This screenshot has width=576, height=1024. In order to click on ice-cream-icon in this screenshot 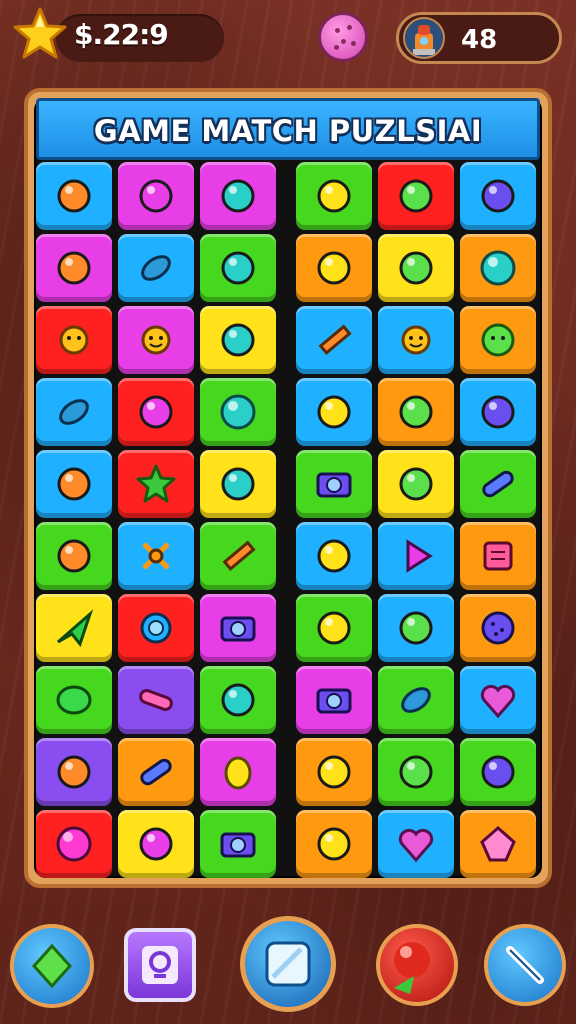, I will do `click(416, 628)`.